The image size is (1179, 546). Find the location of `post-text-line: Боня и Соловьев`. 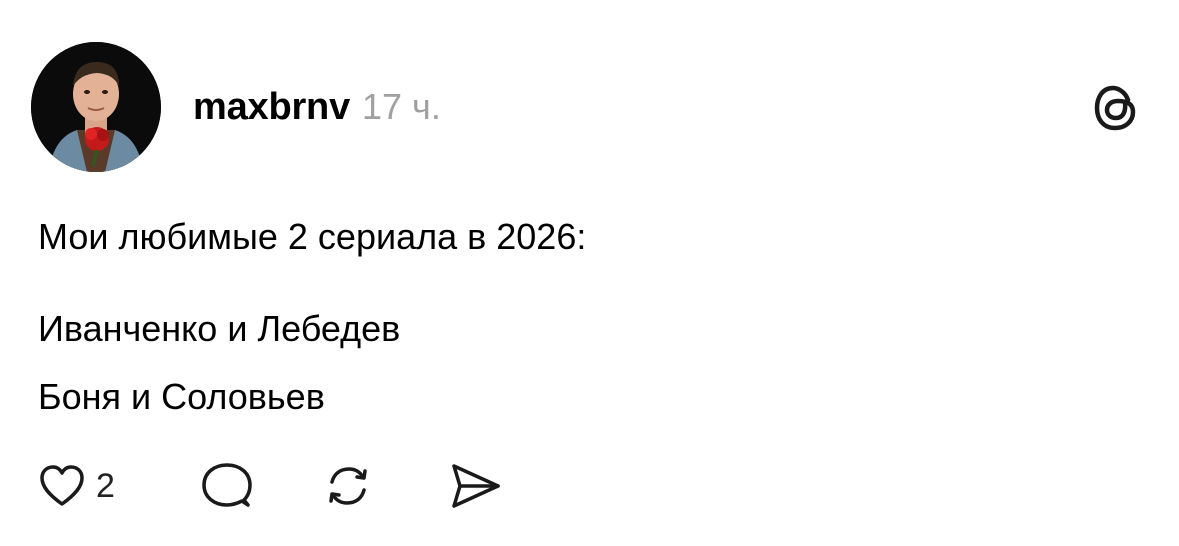

post-text-line: Боня и Соловьев is located at coordinates (181, 396).